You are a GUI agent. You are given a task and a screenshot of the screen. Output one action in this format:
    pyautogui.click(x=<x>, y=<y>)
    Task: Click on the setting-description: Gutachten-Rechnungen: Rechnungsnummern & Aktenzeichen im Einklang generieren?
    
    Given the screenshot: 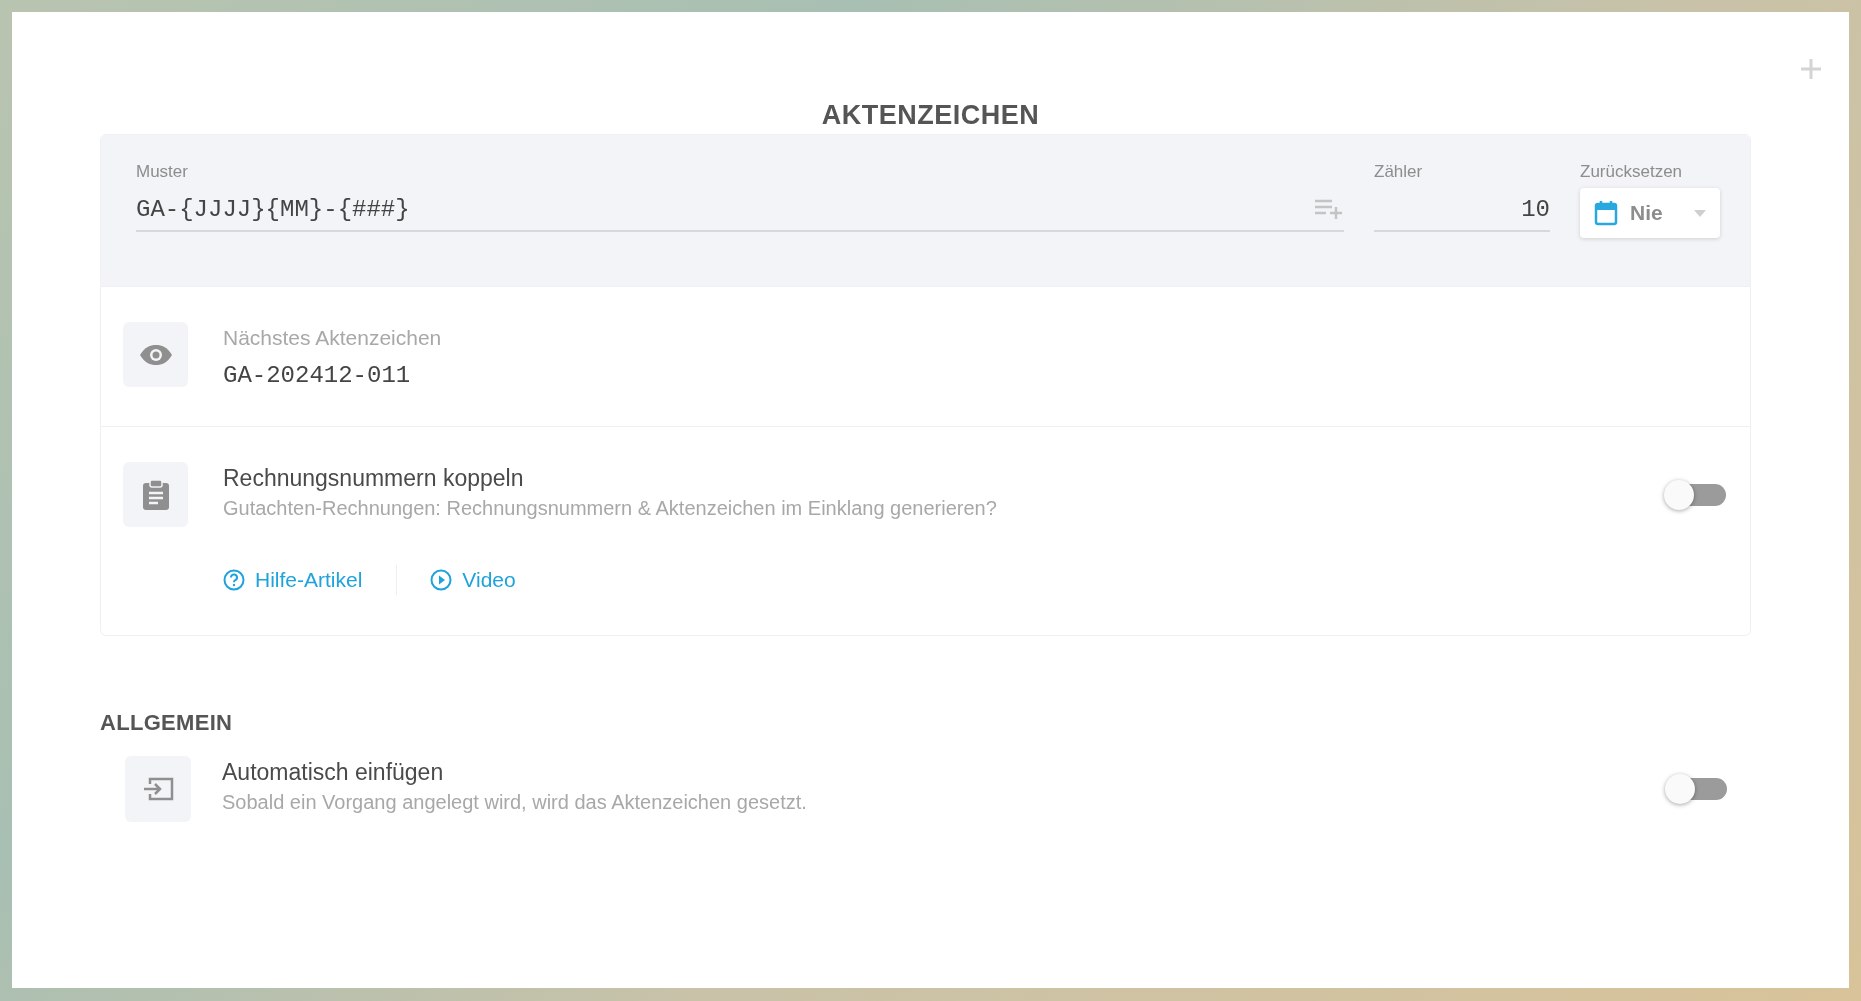 What is the action you would take?
    pyautogui.click(x=610, y=508)
    